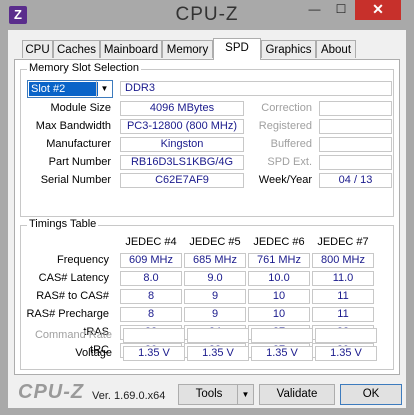 The width and height of the screenshot is (414, 415). Describe the element at coordinates (285, 180) in the screenshot. I see `week-year-label: Week/Year` at that location.